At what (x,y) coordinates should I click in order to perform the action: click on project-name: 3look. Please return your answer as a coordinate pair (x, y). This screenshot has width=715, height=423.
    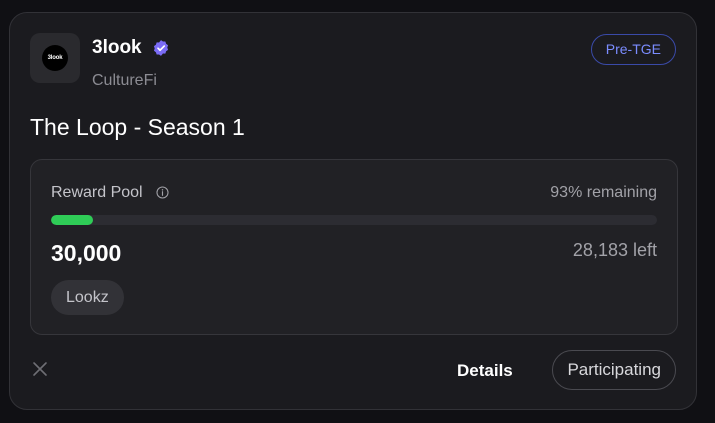
    Looking at the image, I should click on (117, 47).